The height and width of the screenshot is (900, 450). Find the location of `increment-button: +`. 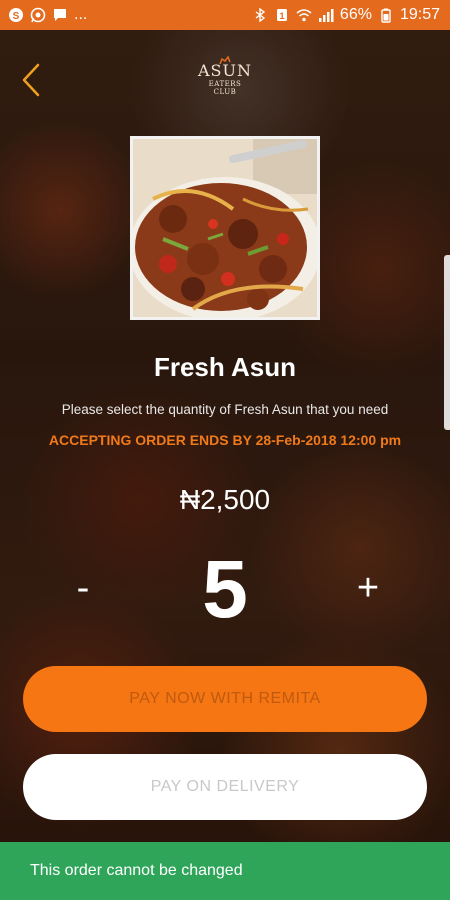

increment-button: + is located at coordinates (368, 588).